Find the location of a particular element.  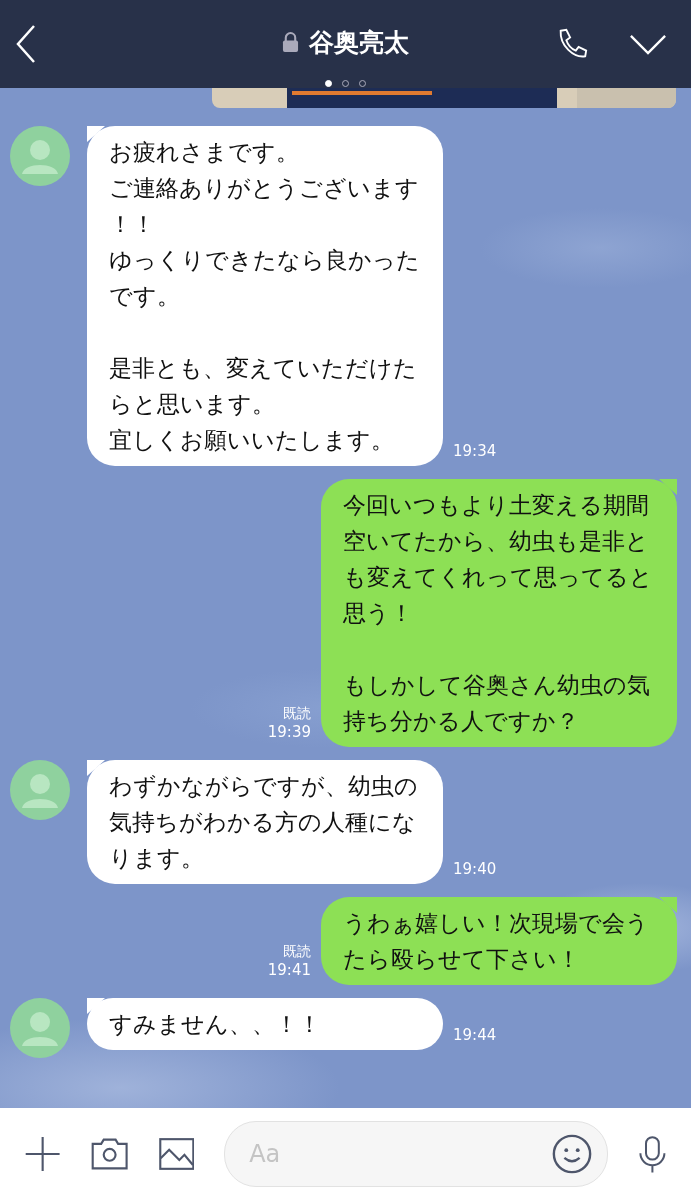

message-text: お疲れさまです。 is located at coordinates (204, 152).